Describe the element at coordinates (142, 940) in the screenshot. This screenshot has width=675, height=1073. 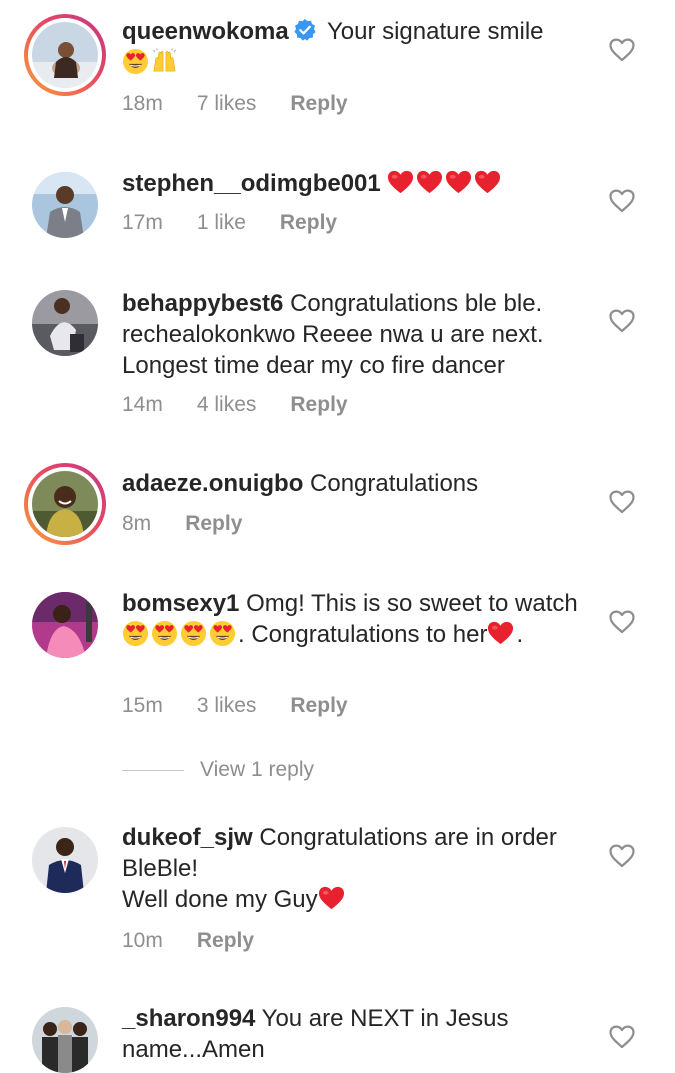
I see `comment-time: 10m` at that location.